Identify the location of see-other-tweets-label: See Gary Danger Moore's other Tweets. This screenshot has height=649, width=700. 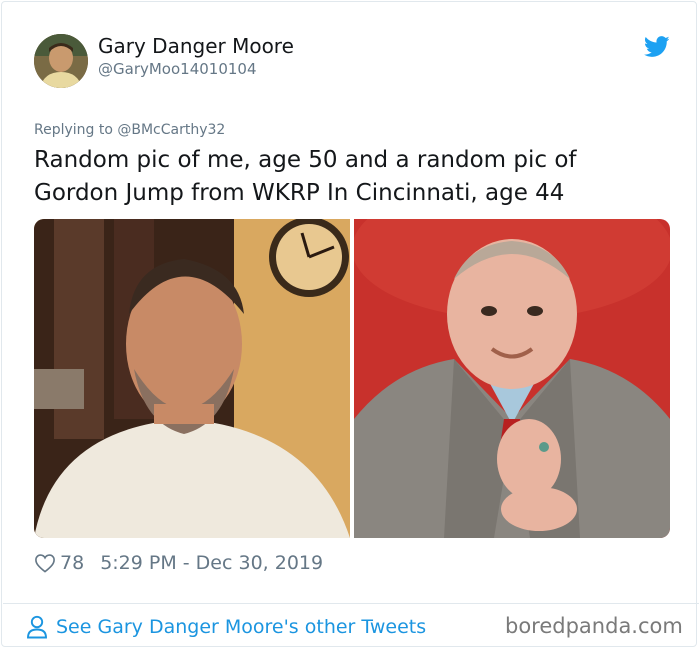
(241, 627).